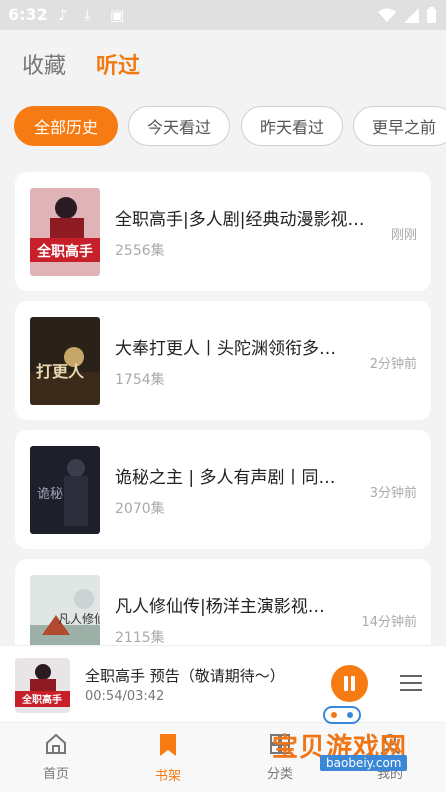  I want to click on top-tabs: 收藏 听过, so click(223, 61).